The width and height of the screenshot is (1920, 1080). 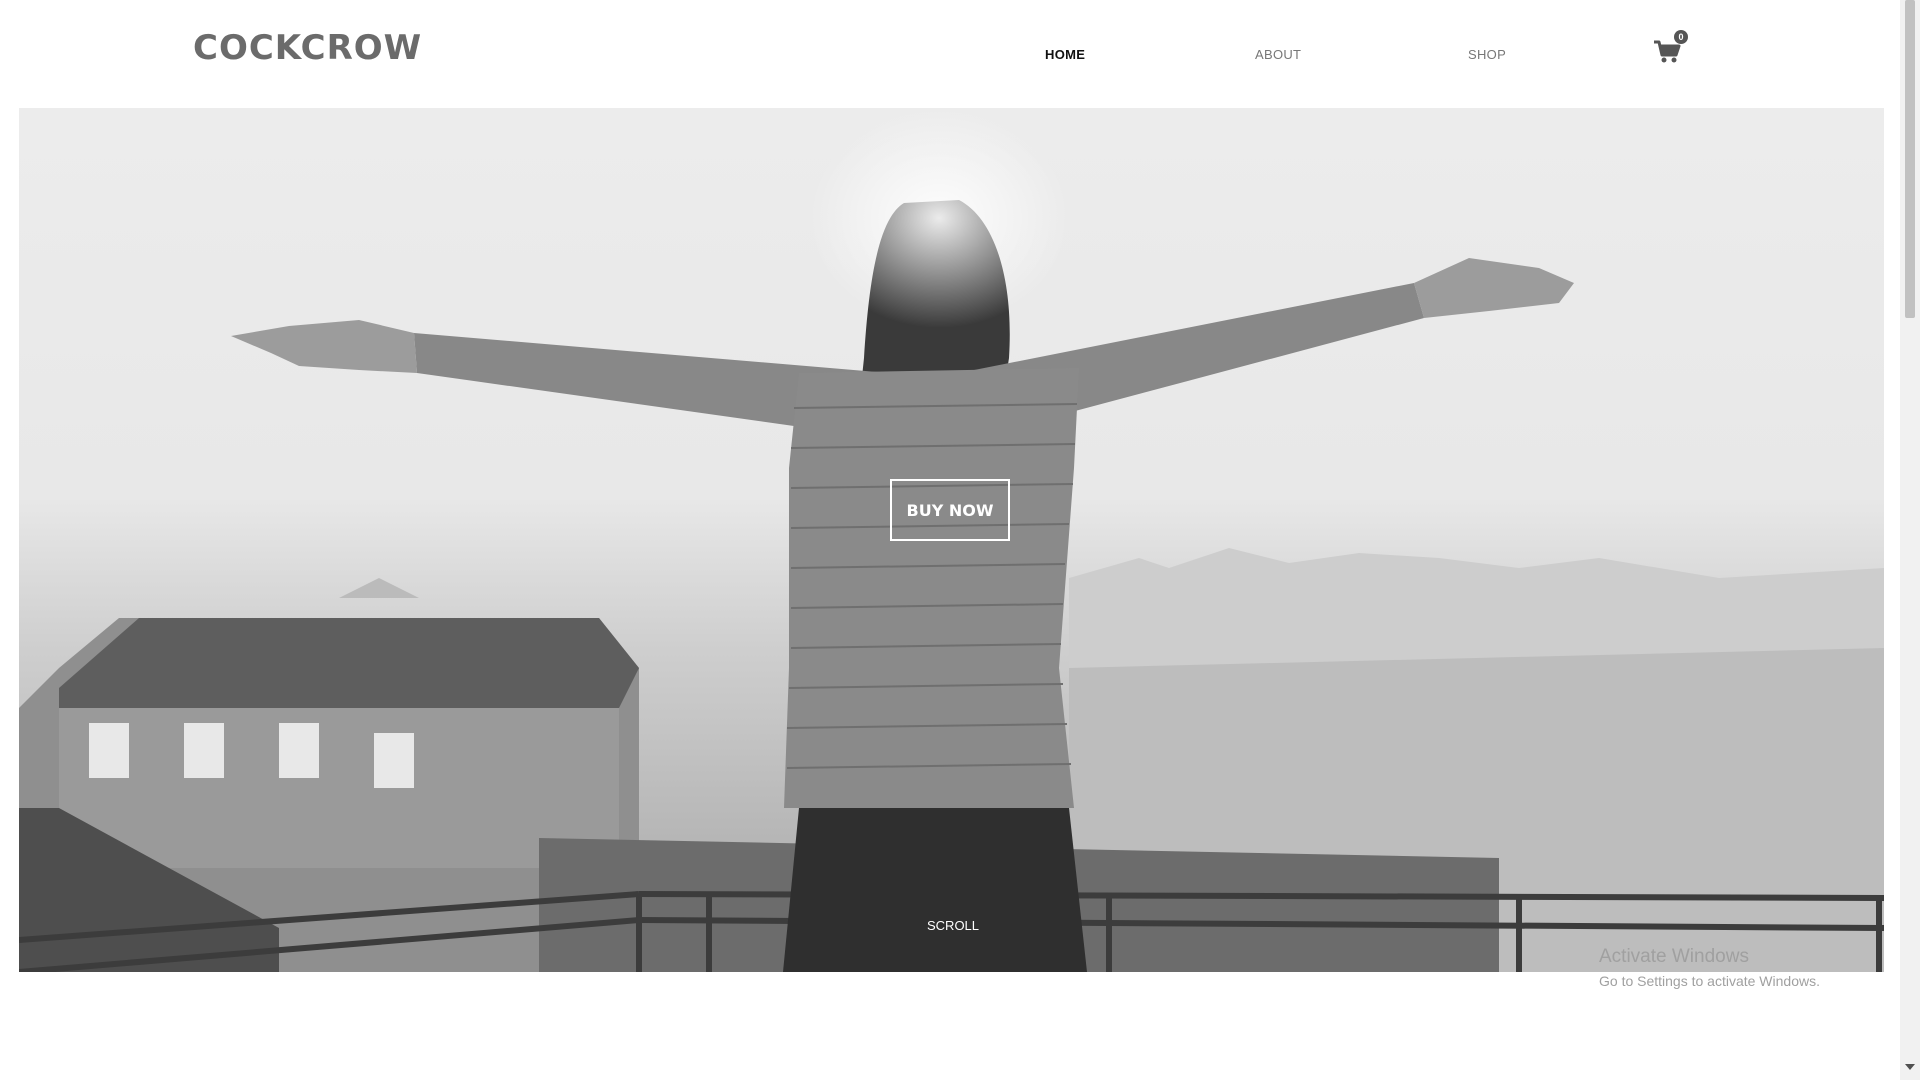 What do you see at coordinates (307, 48) in the screenshot?
I see `site-logo: COCKCROW` at bounding box center [307, 48].